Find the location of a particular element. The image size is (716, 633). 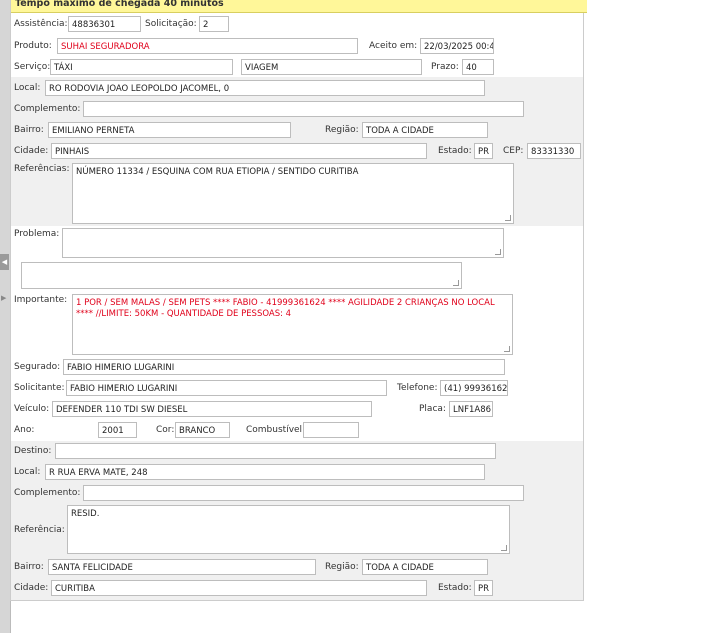

segurado-input: FABIO HIMERIO LUGARINI is located at coordinates (284, 367).